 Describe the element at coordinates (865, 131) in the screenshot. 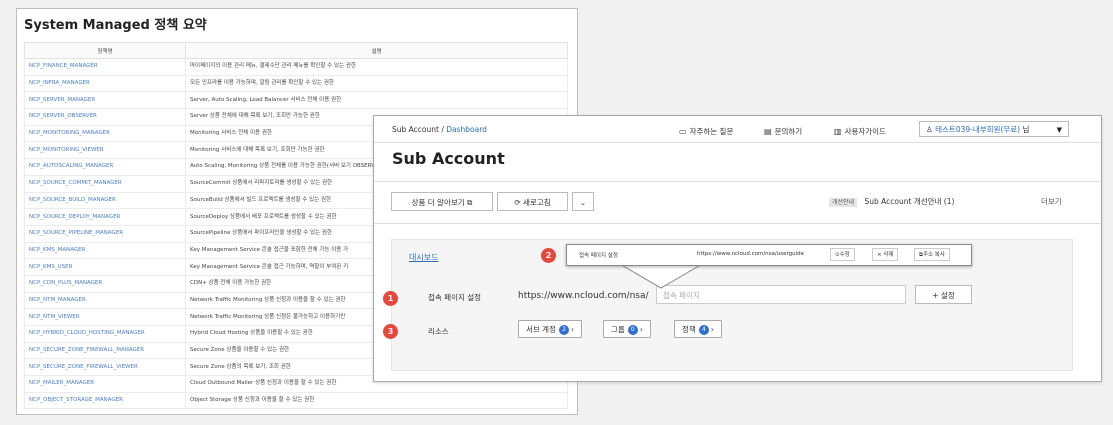

I see `user-guide-label: 사용자가이드` at that location.